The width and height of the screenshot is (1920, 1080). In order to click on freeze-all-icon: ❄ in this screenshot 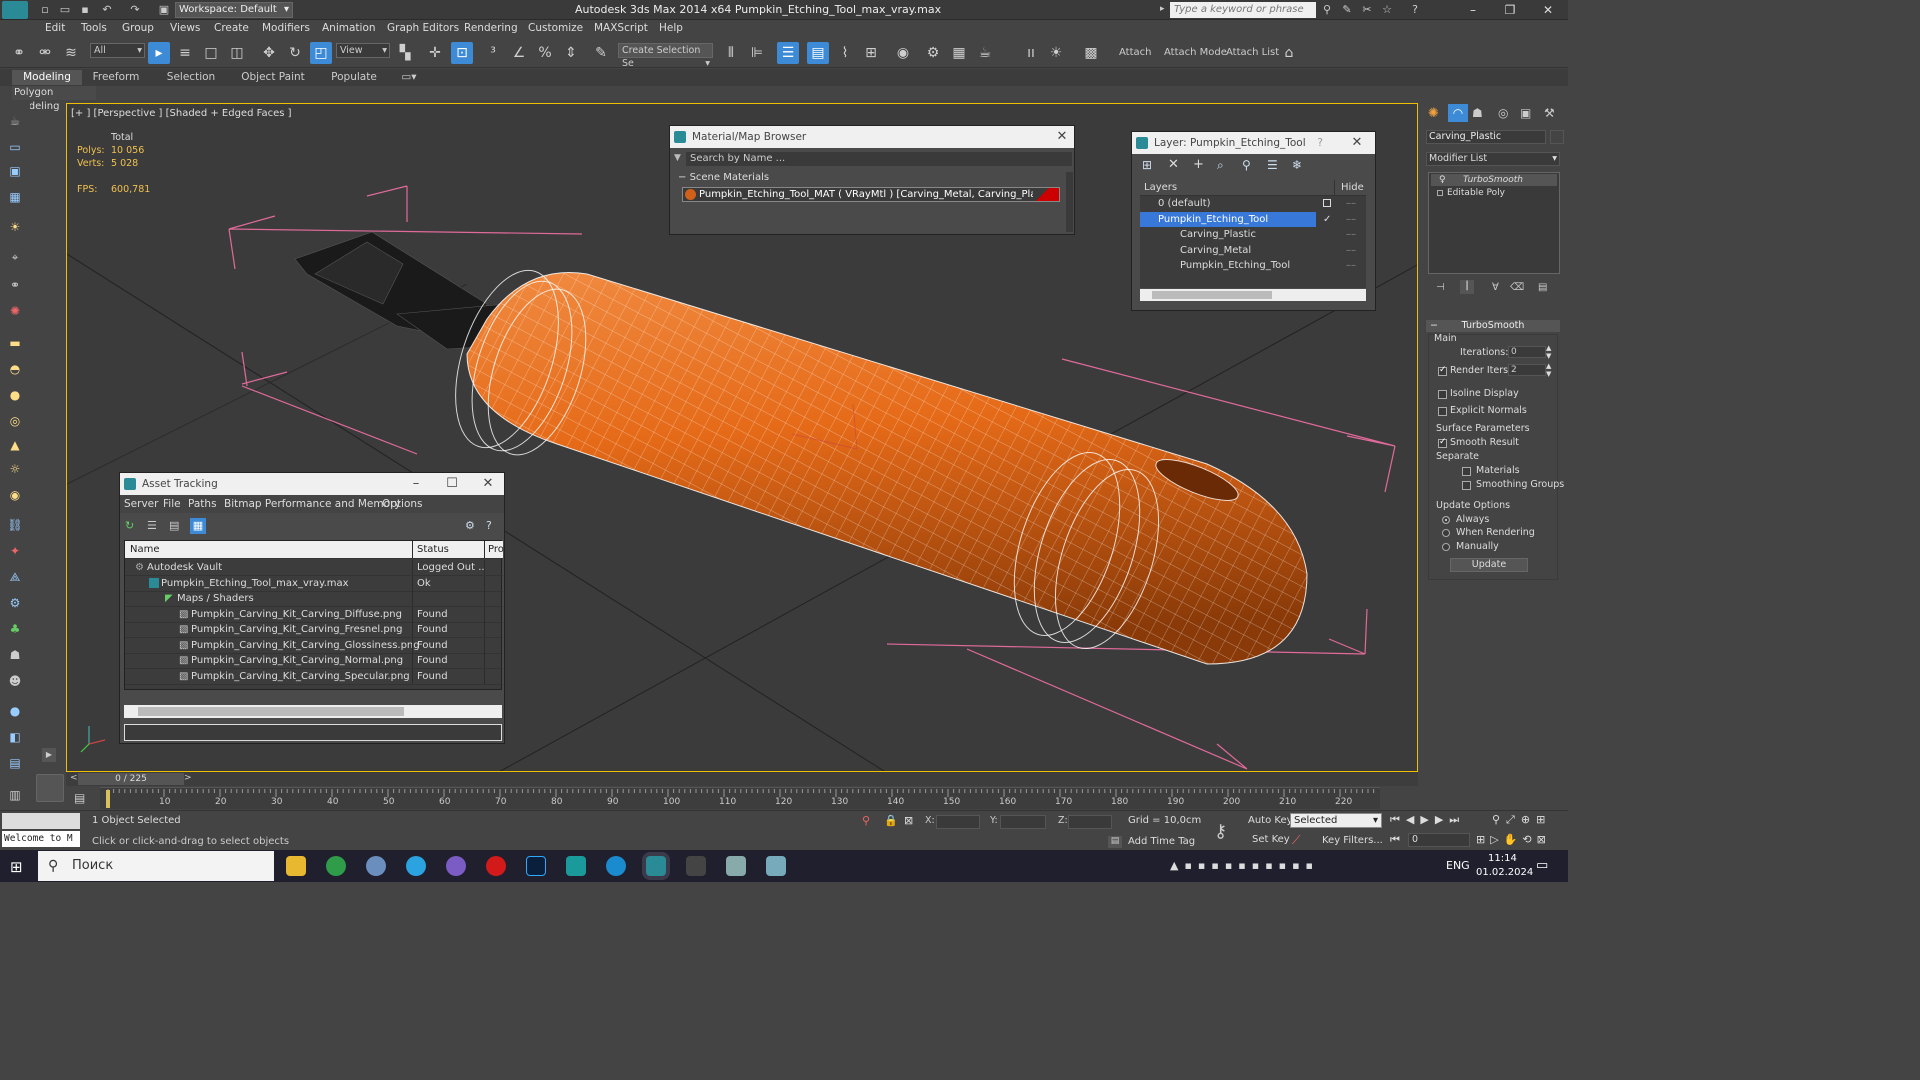, I will do `click(1297, 165)`.